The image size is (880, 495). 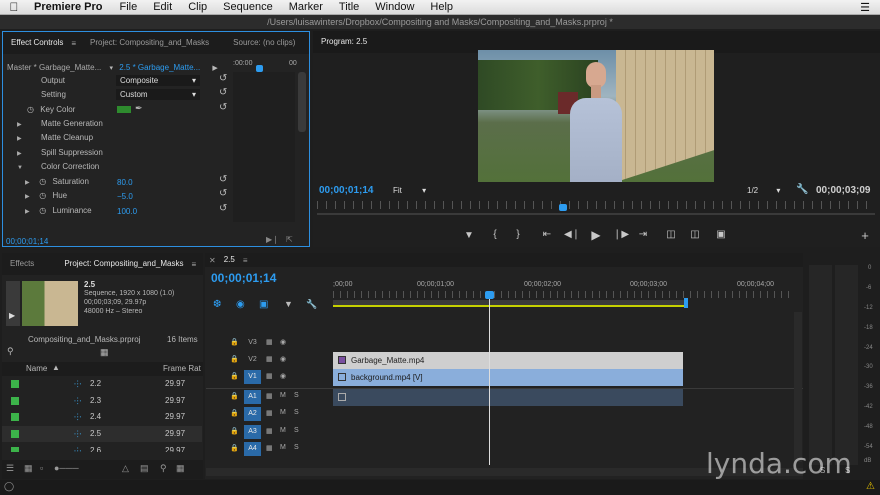 I want to click on tab-sequence: 2.5, so click(x=229, y=260).